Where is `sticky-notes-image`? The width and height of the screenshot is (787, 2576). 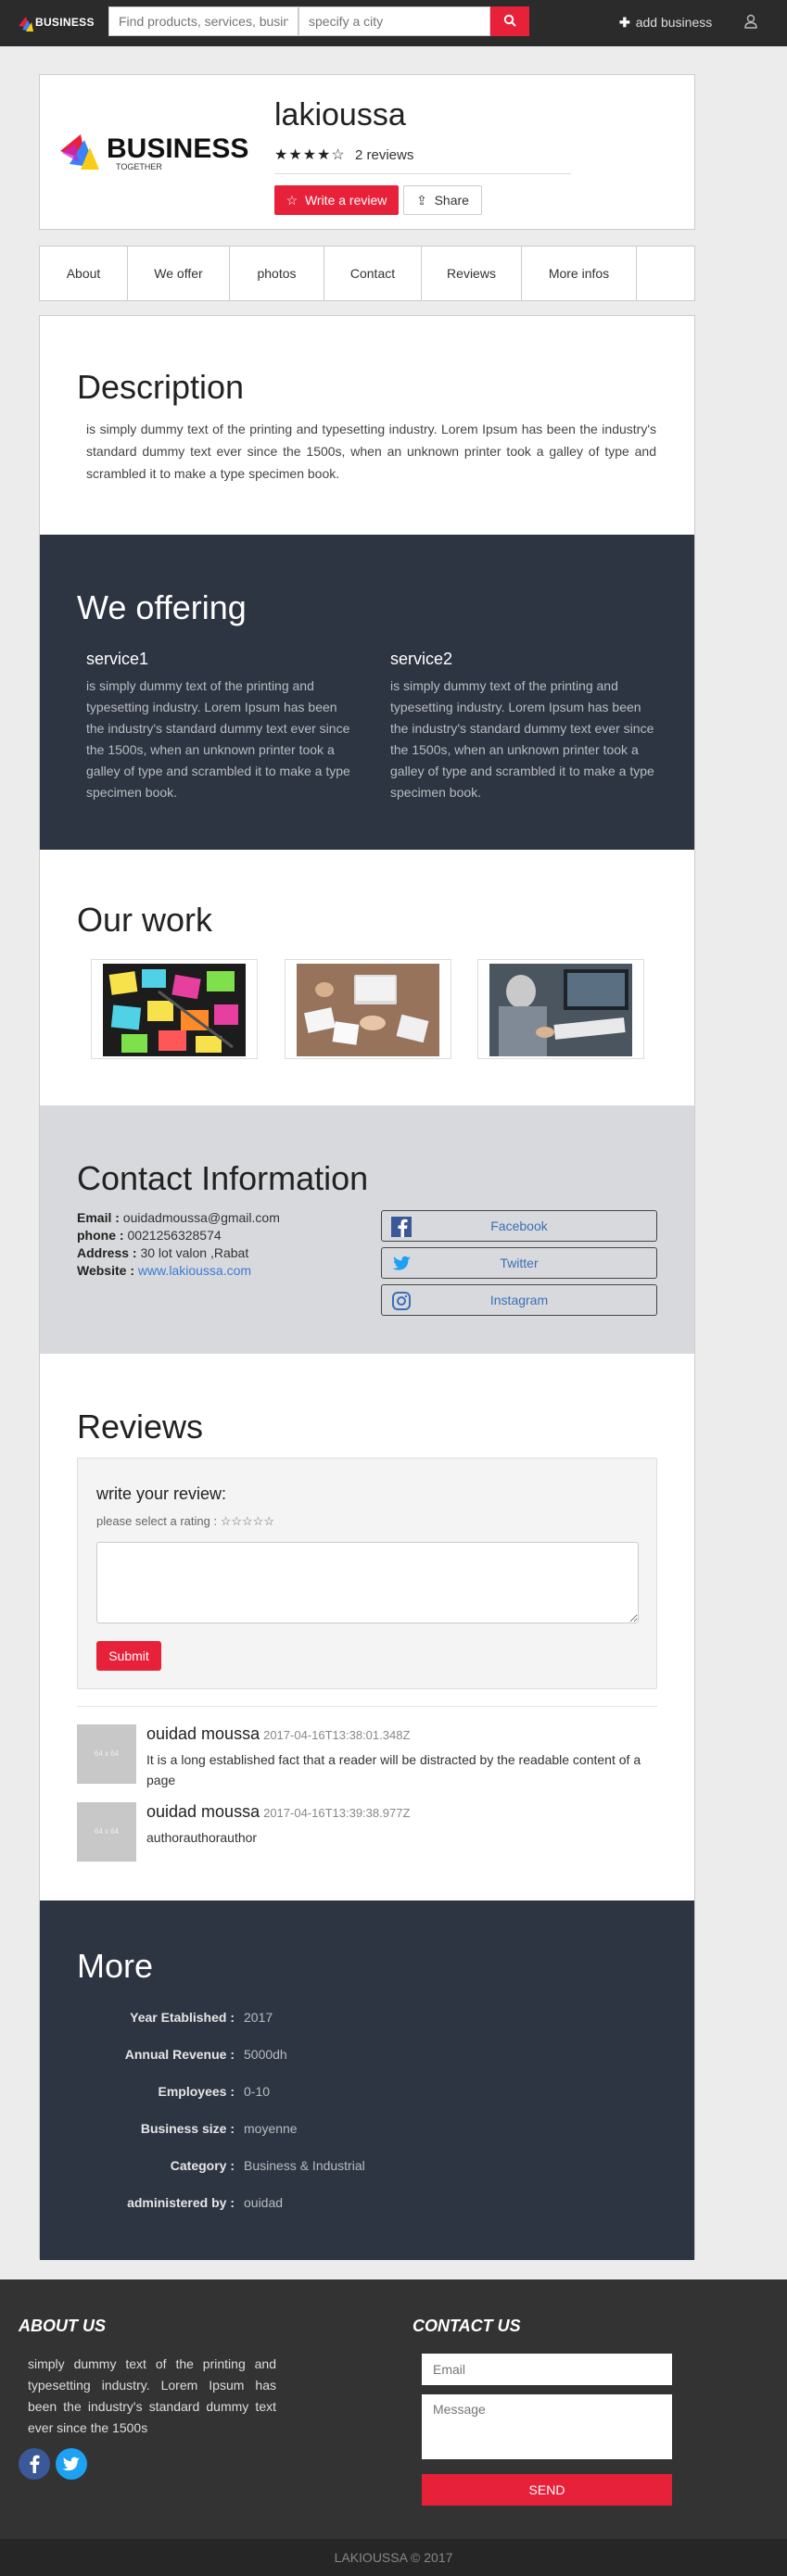
sticky-notes-image is located at coordinates (174, 1010).